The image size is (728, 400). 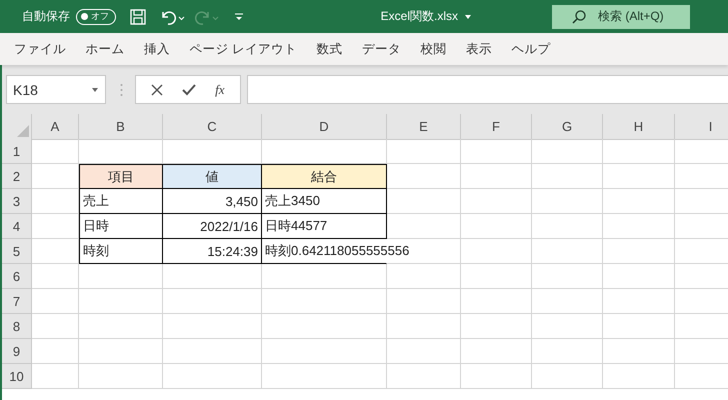 I want to click on column-header: A, so click(x=55, y=127).